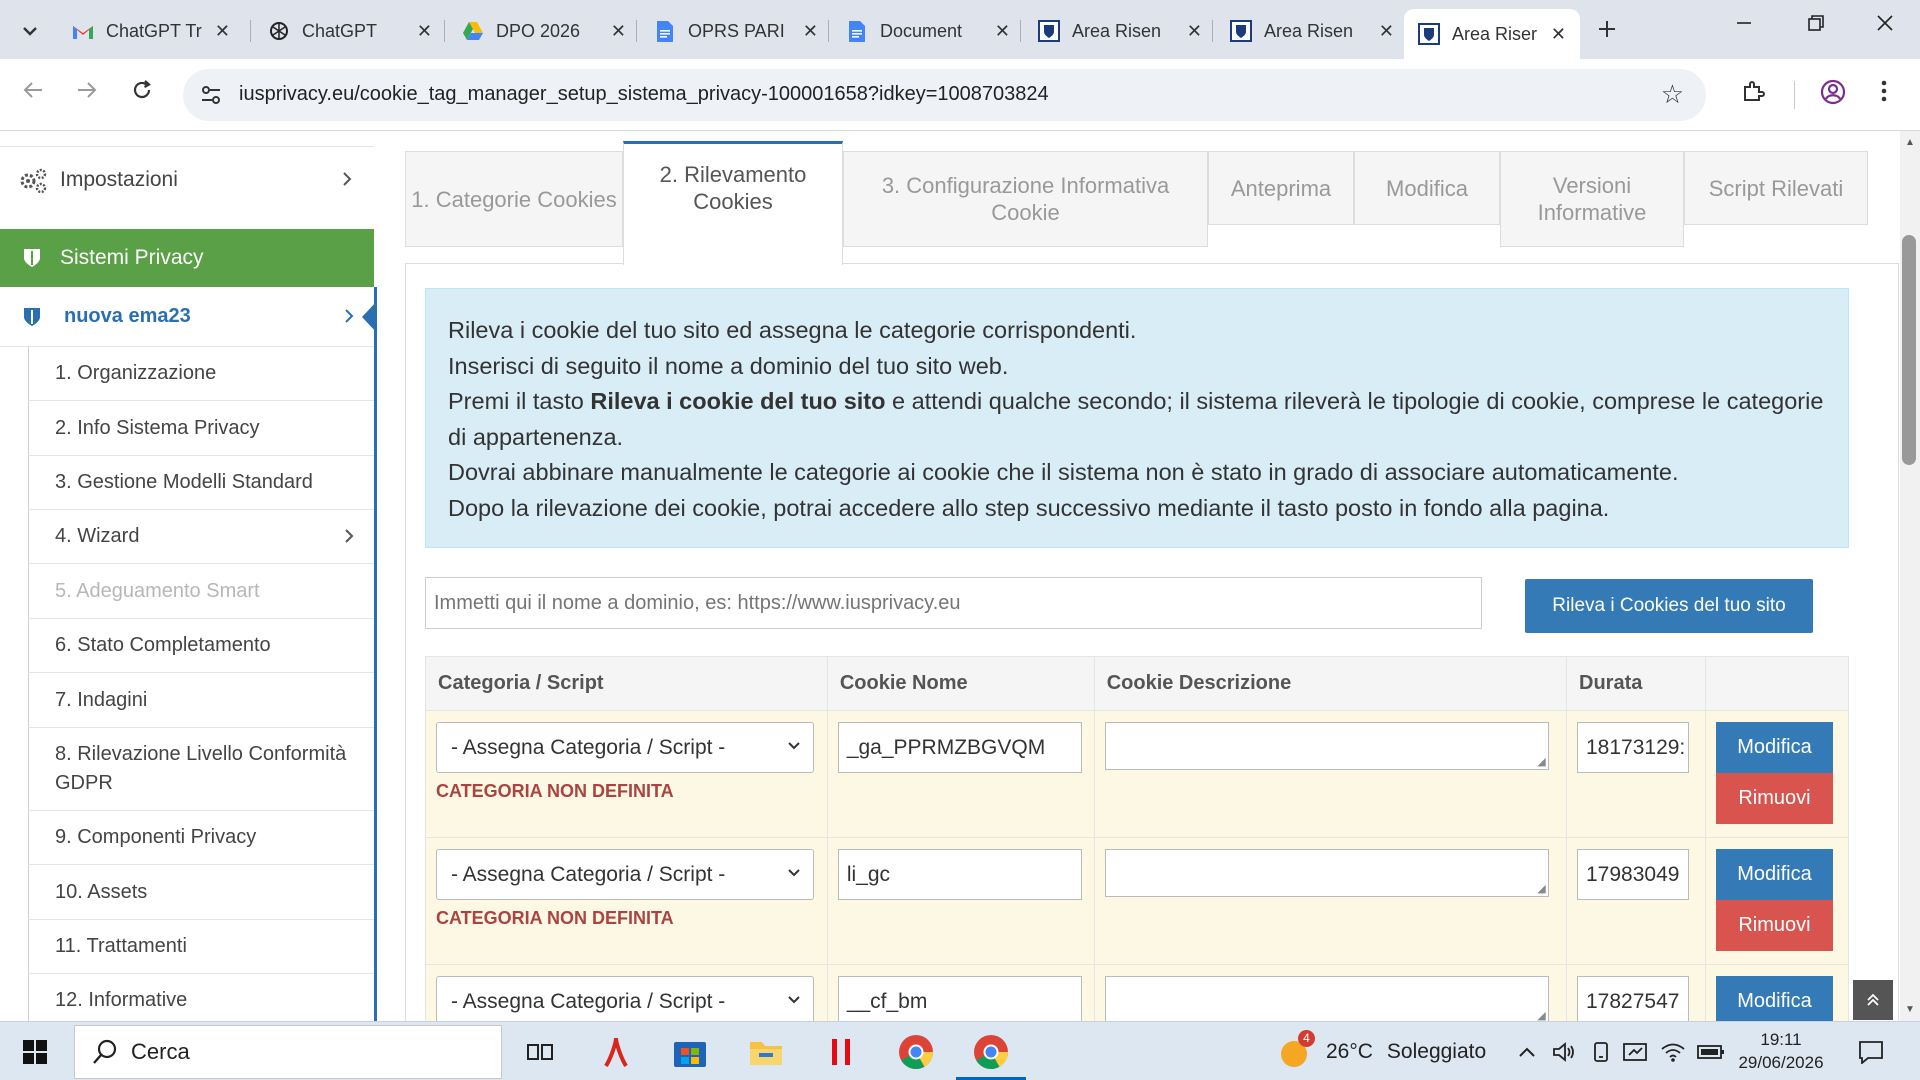 This screenshot has width=1920, height=1080. Describe the element at coordinates (1669, 606) in the screenshot. I see `detect-cookies-button: Rileva i Cookies del tuo sito` at that location.